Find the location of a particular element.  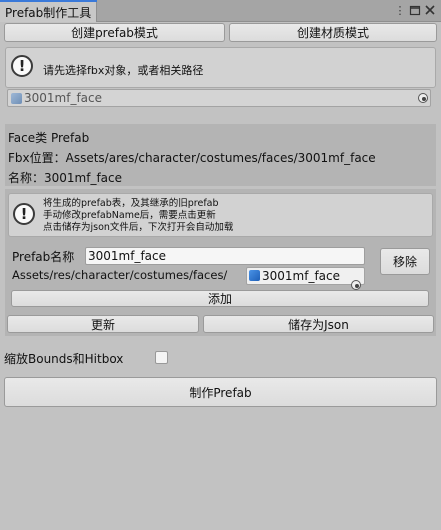

update-button: 更新 is located at coordinates (103, 324).